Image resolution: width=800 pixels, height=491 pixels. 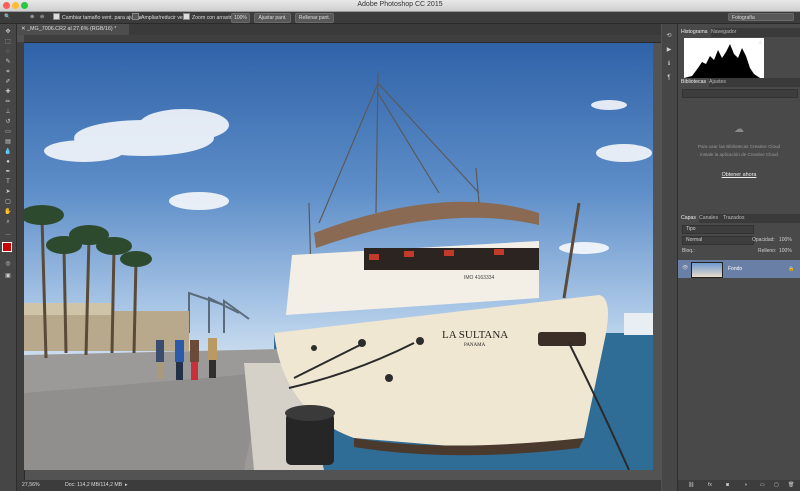 I want to click on dodge-tool-icon: ●, so click(x=8, y=162).